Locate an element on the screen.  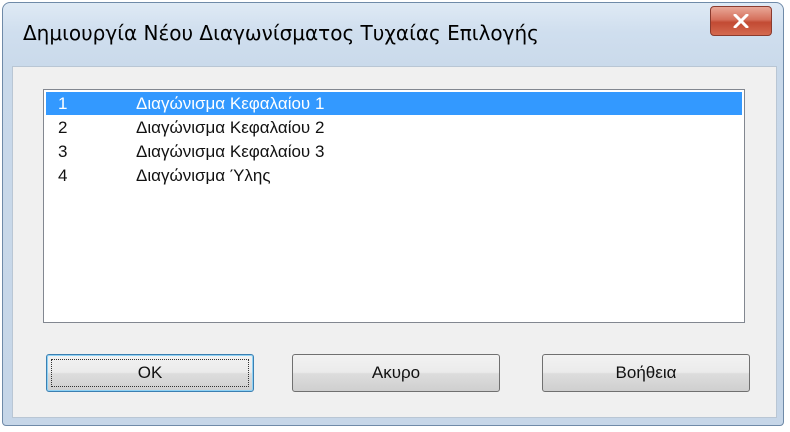
cancel-button-label: Ακυρο is located at coordinates (396, 372).